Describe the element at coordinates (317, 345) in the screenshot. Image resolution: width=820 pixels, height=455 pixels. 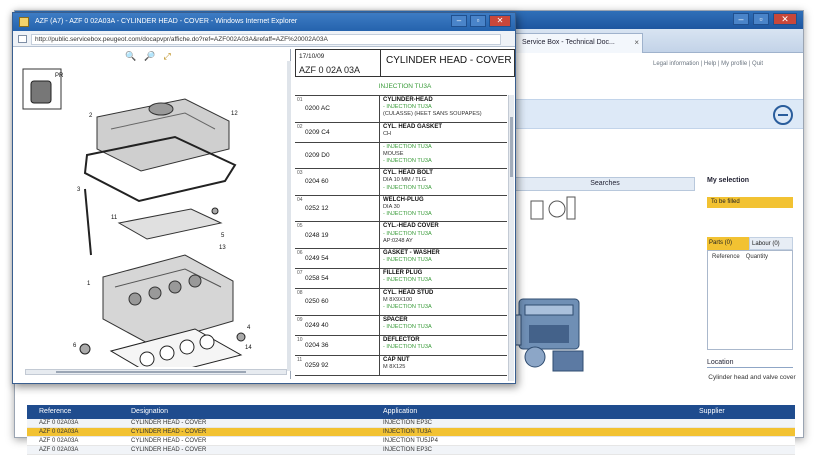
I see `part-code: 0204 36` at that location.